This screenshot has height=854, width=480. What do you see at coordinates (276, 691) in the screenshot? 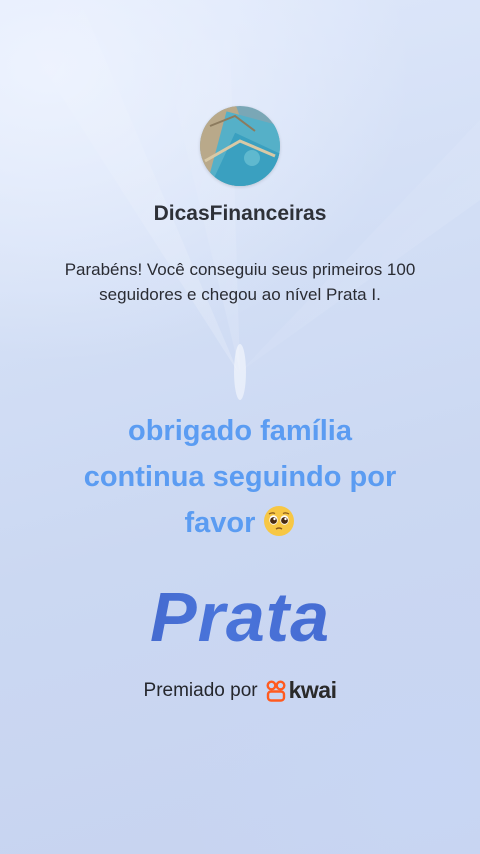
I see `kwai-logo-icon` at bounding box center [276, 691].